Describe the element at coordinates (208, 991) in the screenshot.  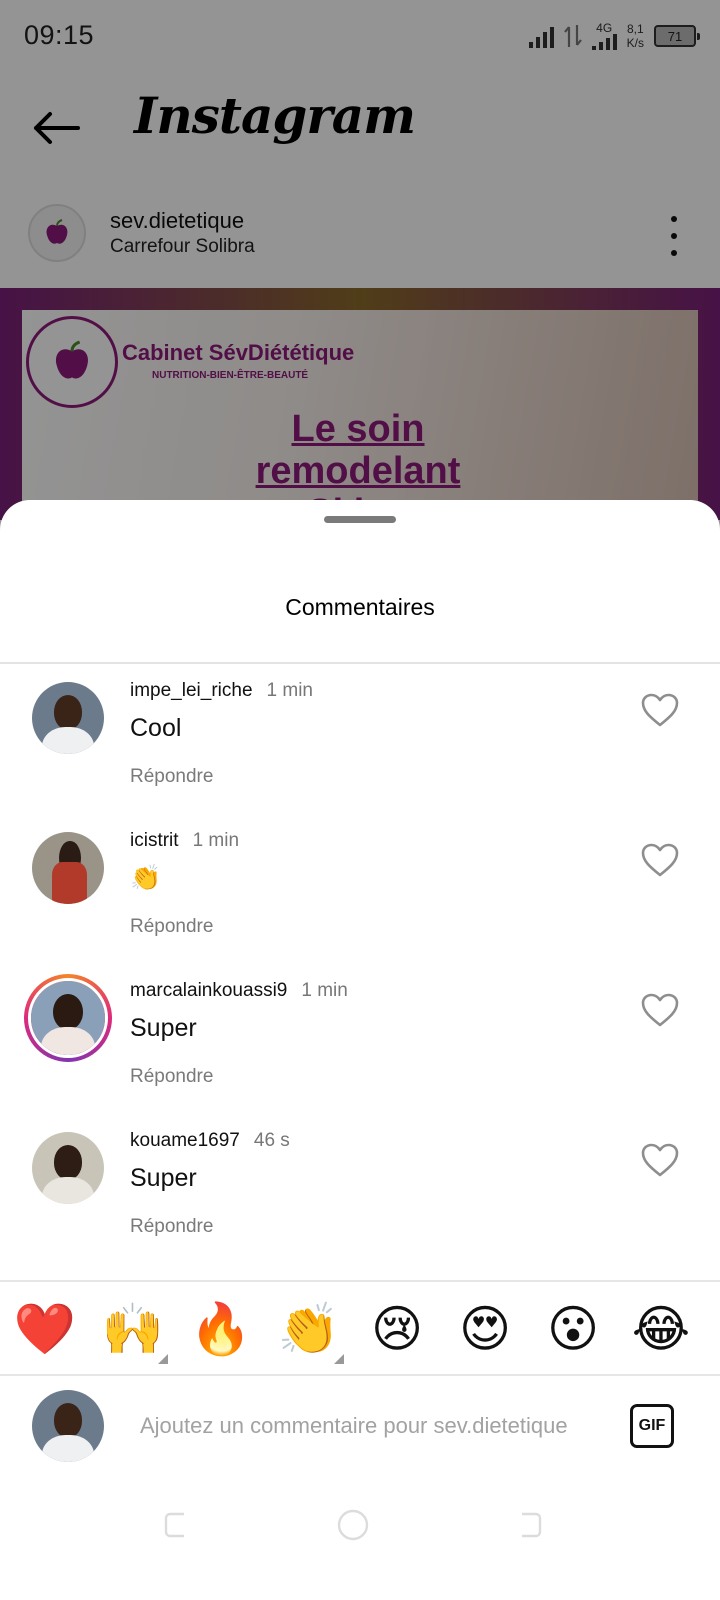
I see `commenter-username: marcalainkouassi9` at that location.